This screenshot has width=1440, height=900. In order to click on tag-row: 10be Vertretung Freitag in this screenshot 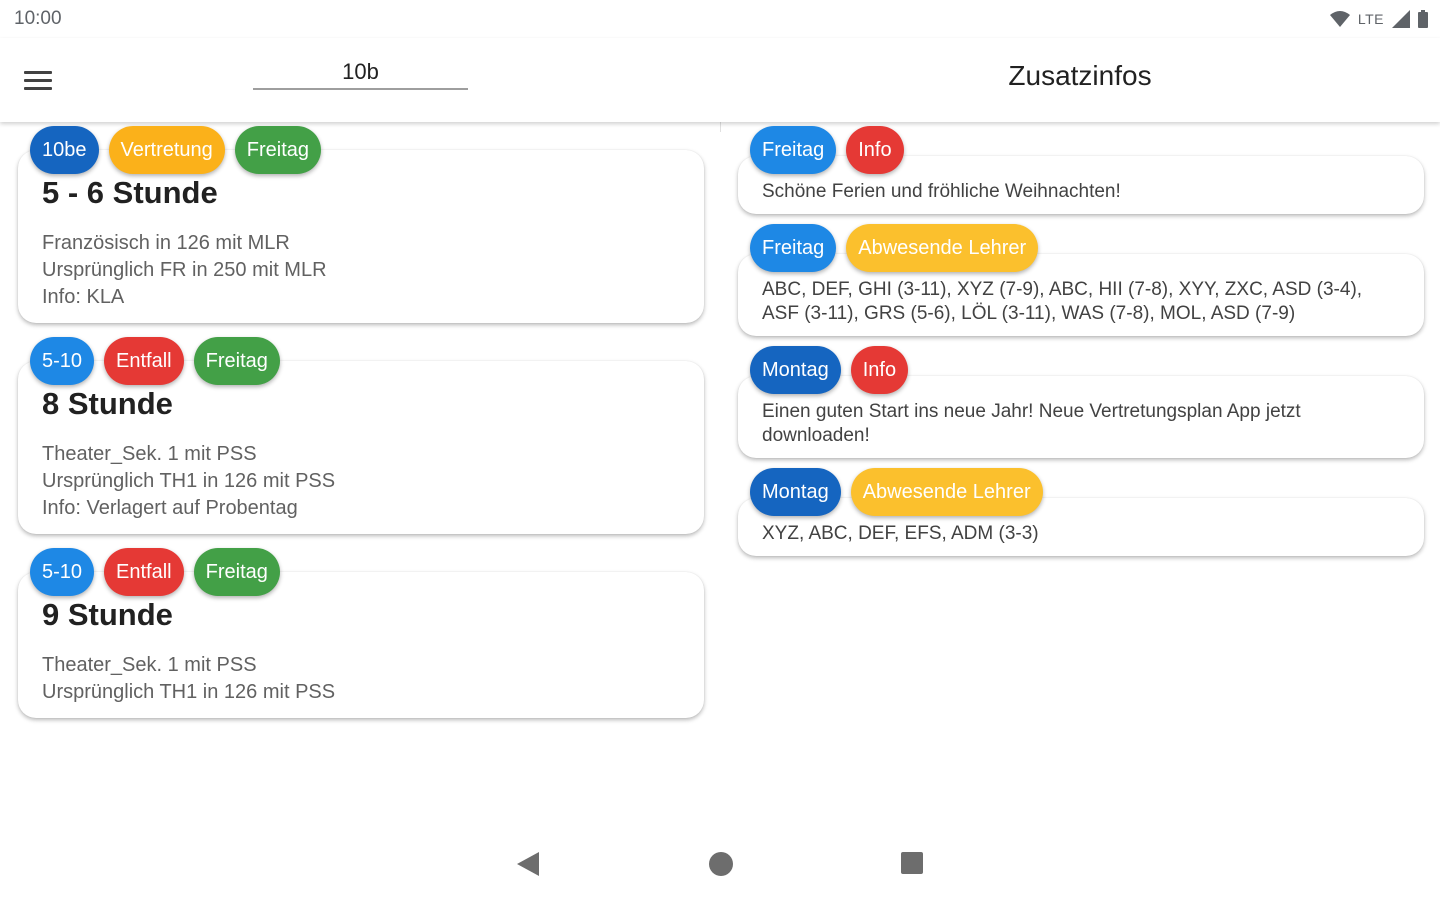, I will do `click(176, 150)`.